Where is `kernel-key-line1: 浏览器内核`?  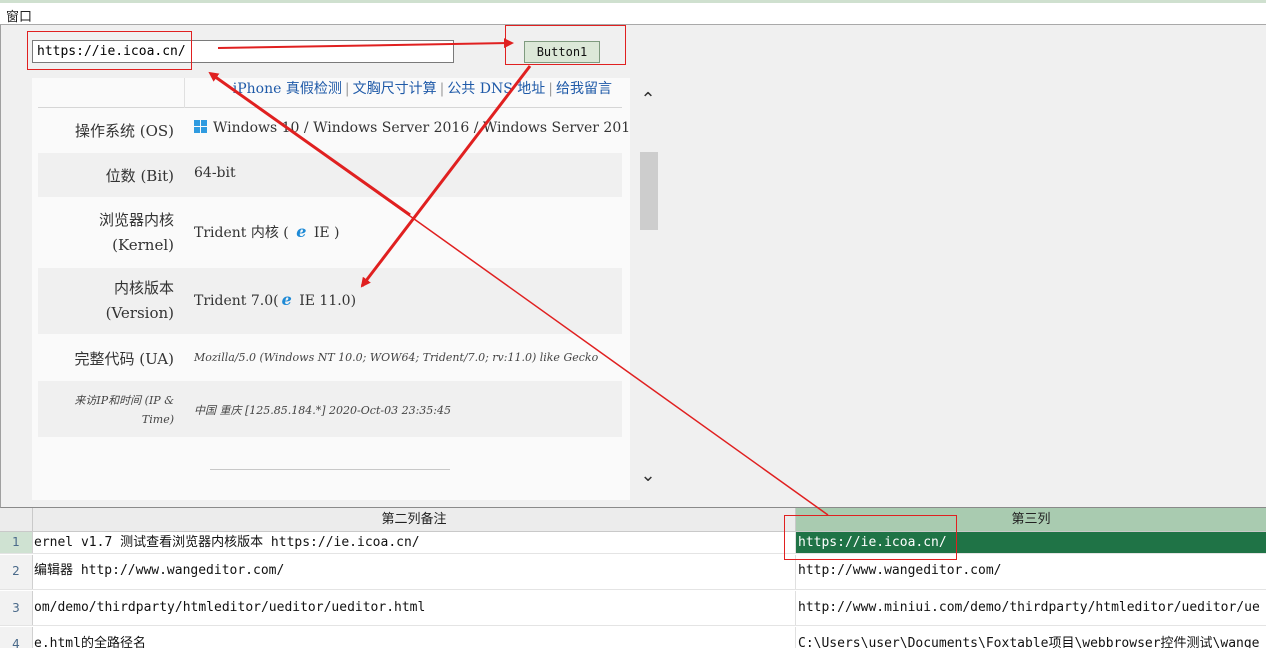 kernel-key-line1: 浏览器内核 is located at coordinates (136, 220).